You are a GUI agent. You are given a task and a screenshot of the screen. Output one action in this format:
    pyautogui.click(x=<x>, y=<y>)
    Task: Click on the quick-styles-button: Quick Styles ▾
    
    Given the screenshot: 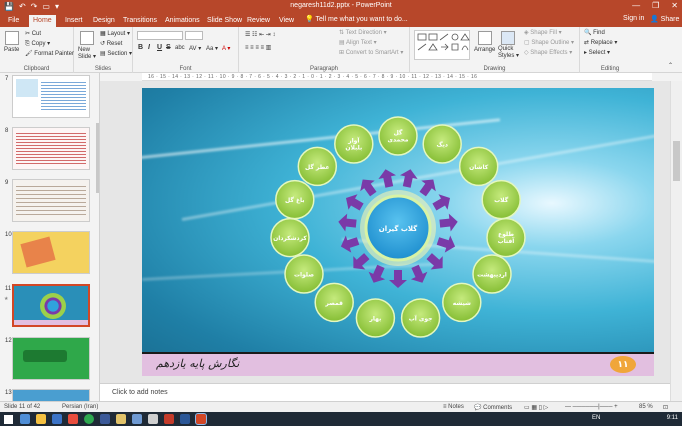 What is the action you would take?
    pyautogui.click(x=508, y=53)
    